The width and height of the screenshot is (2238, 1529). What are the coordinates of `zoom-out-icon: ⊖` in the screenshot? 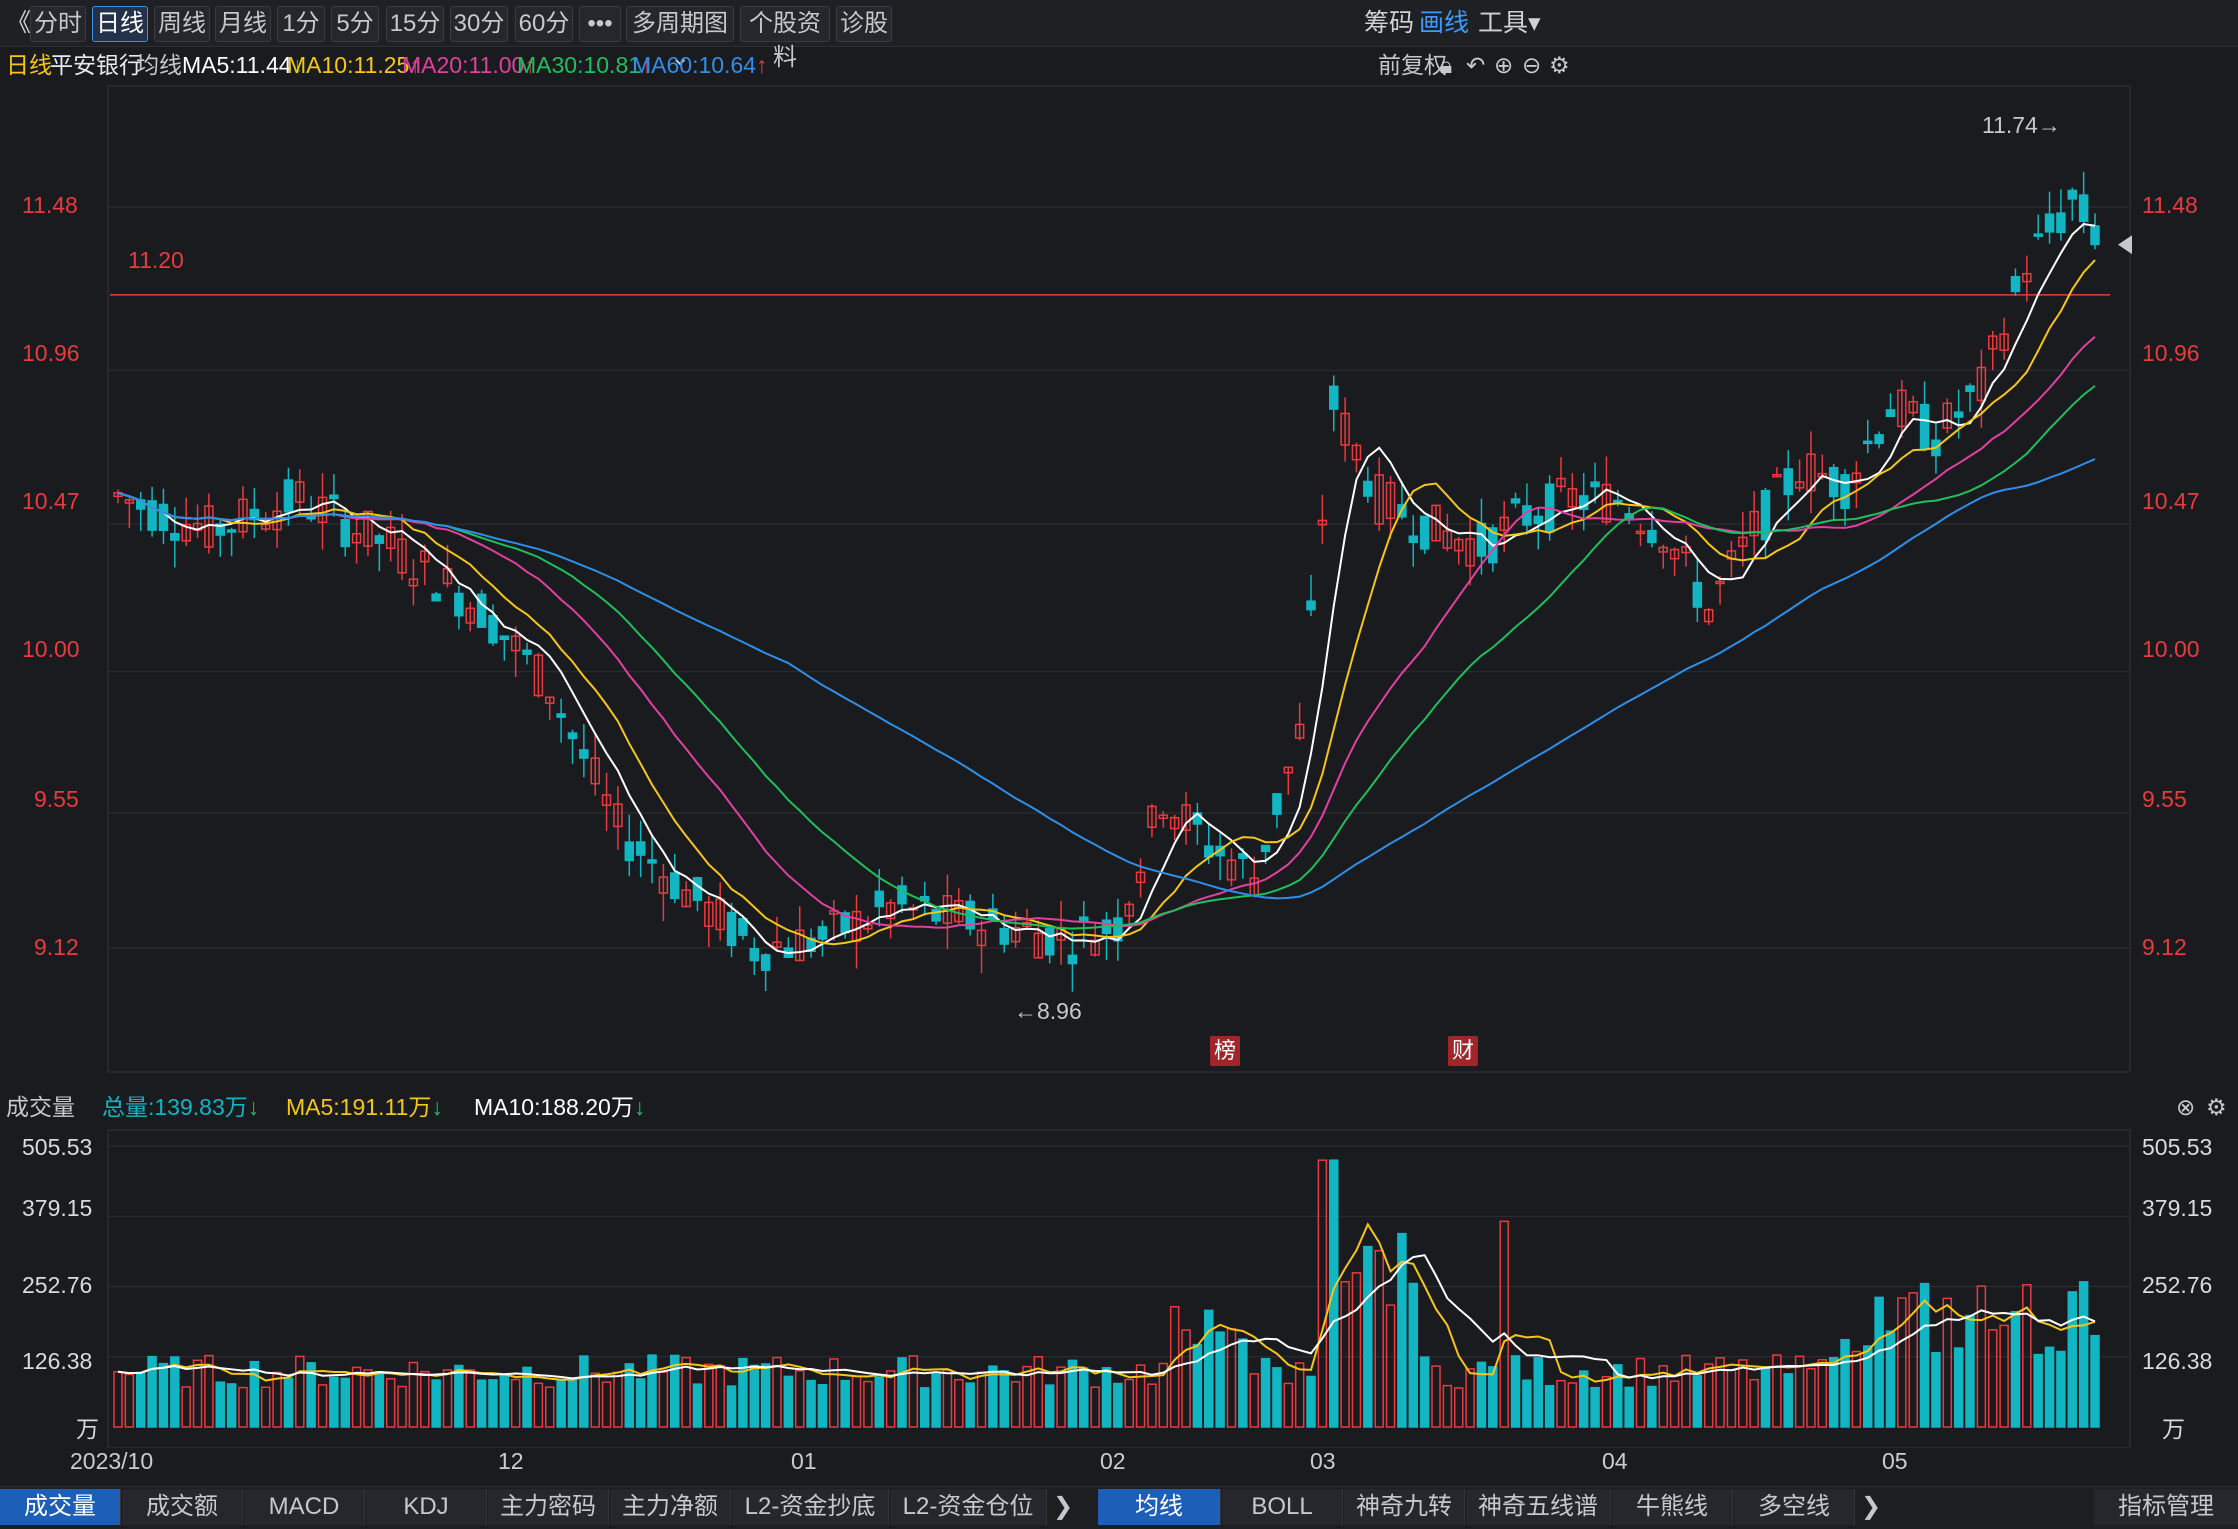 It's located at (1531, 65).